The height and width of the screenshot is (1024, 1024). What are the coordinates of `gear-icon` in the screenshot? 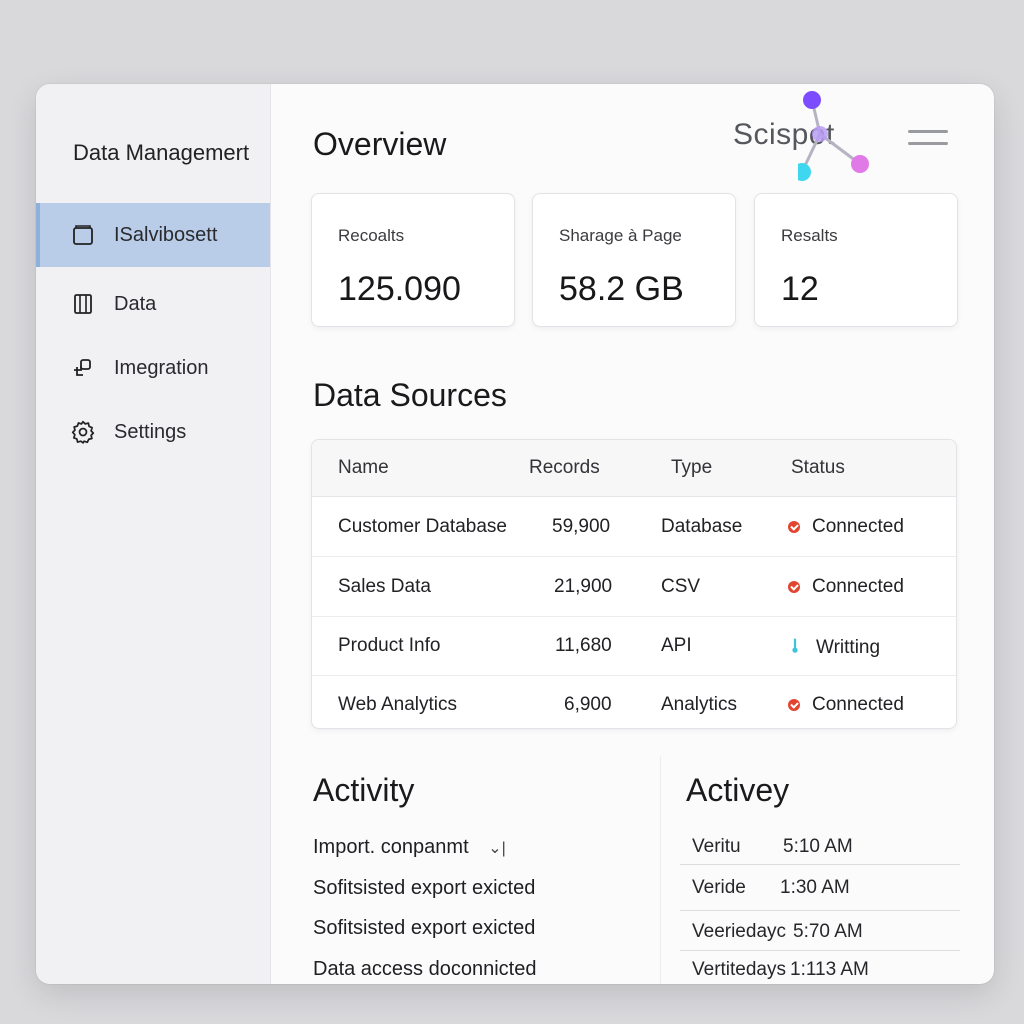 It's located at (83, 432).